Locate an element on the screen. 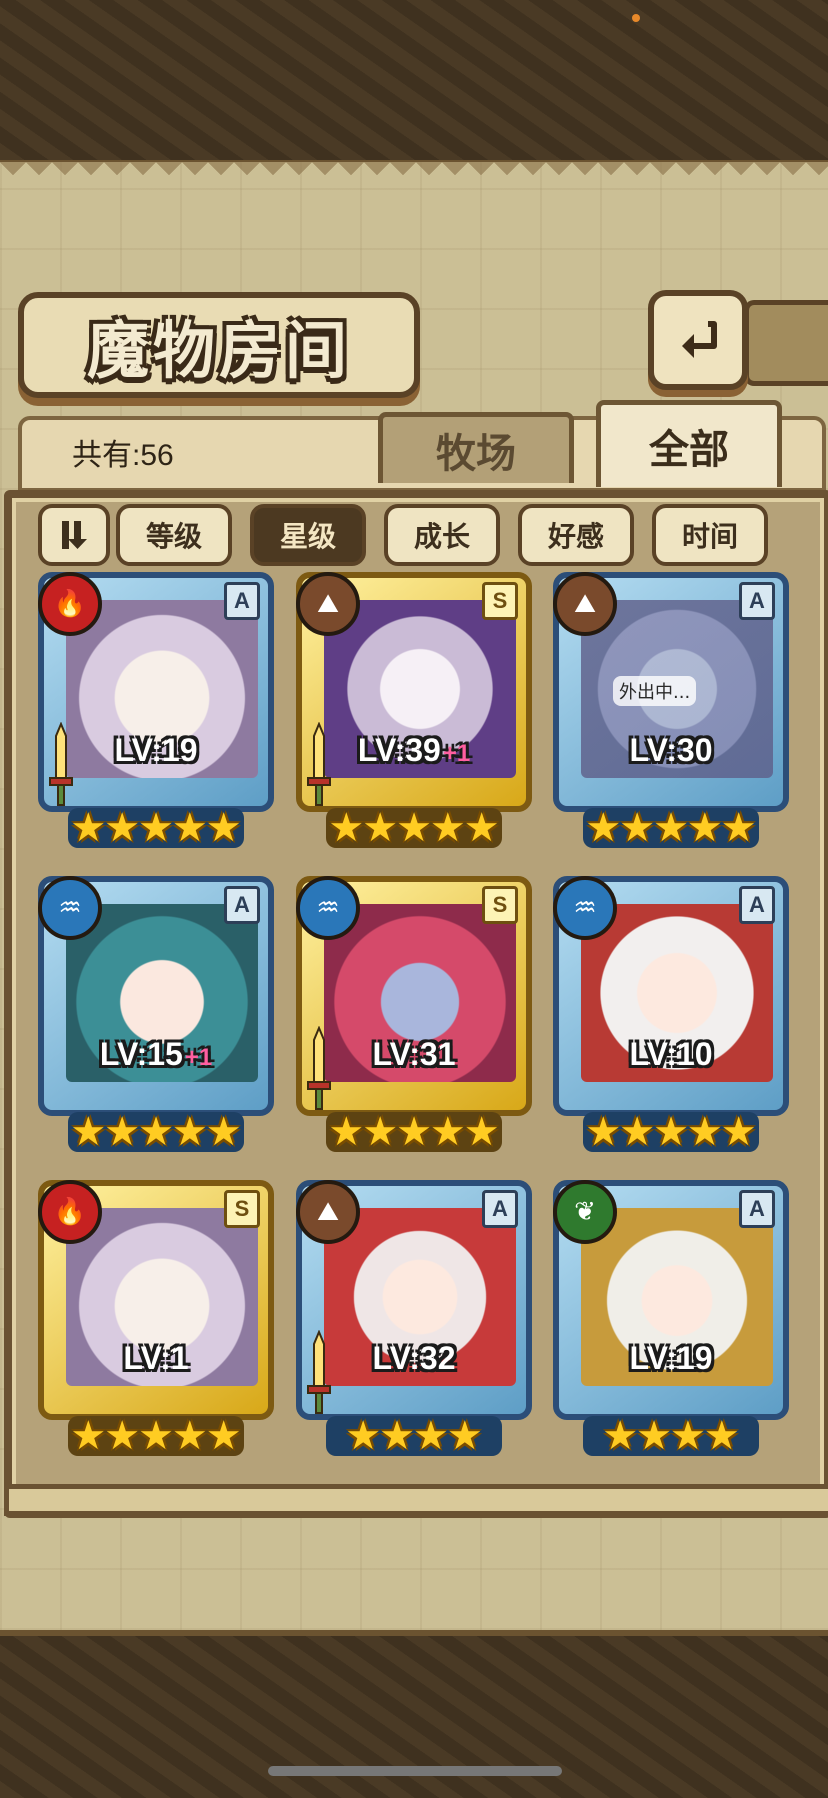  tab-all-label: 全部 is located at coordinates (689, 449).